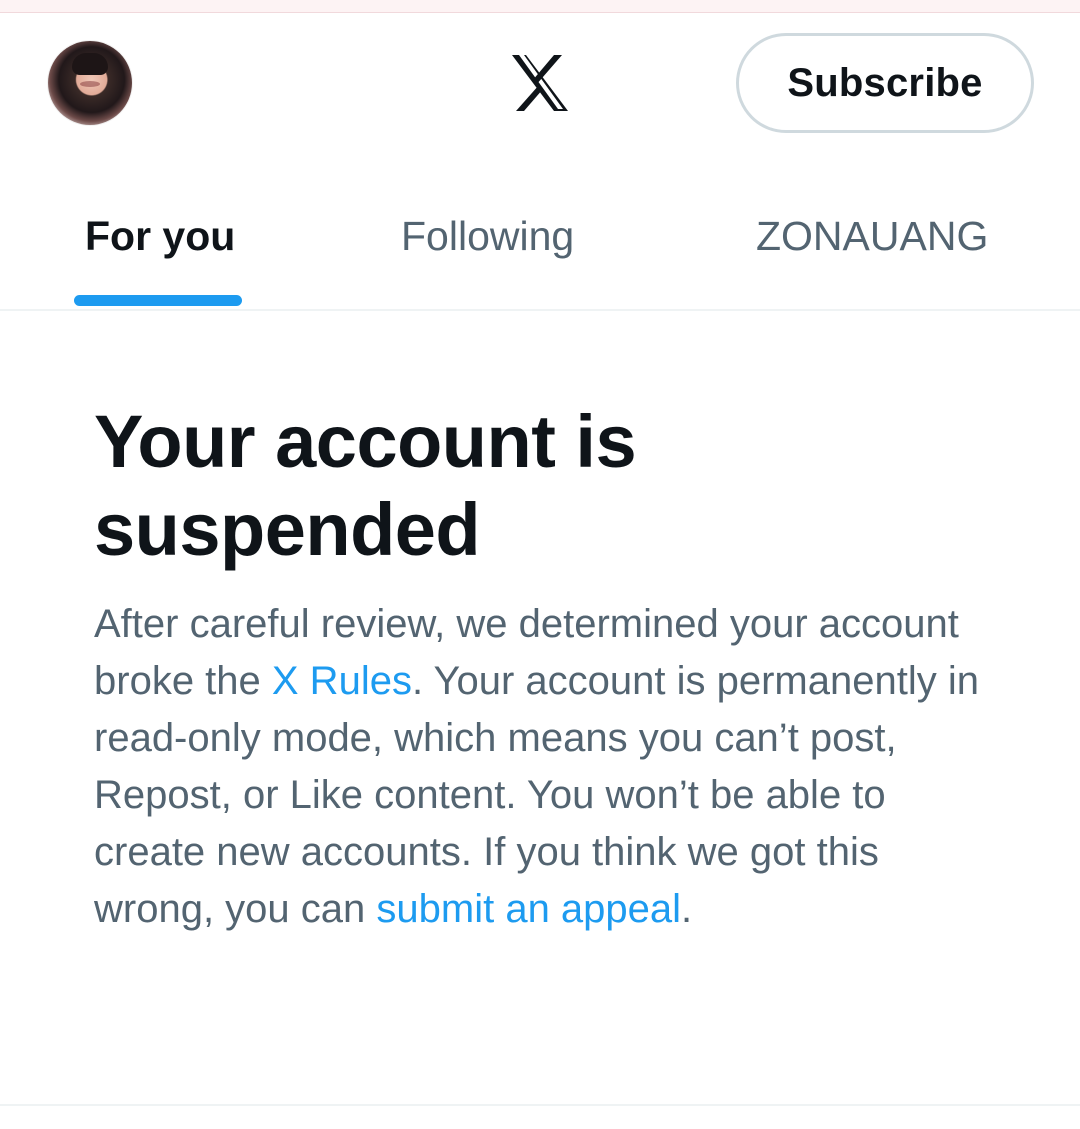 This screenshot has width=1080, height=1129. Describe the element at coordinates (342, 681) in the screenshot. I see `x-rules-link: X Rules` at that location.